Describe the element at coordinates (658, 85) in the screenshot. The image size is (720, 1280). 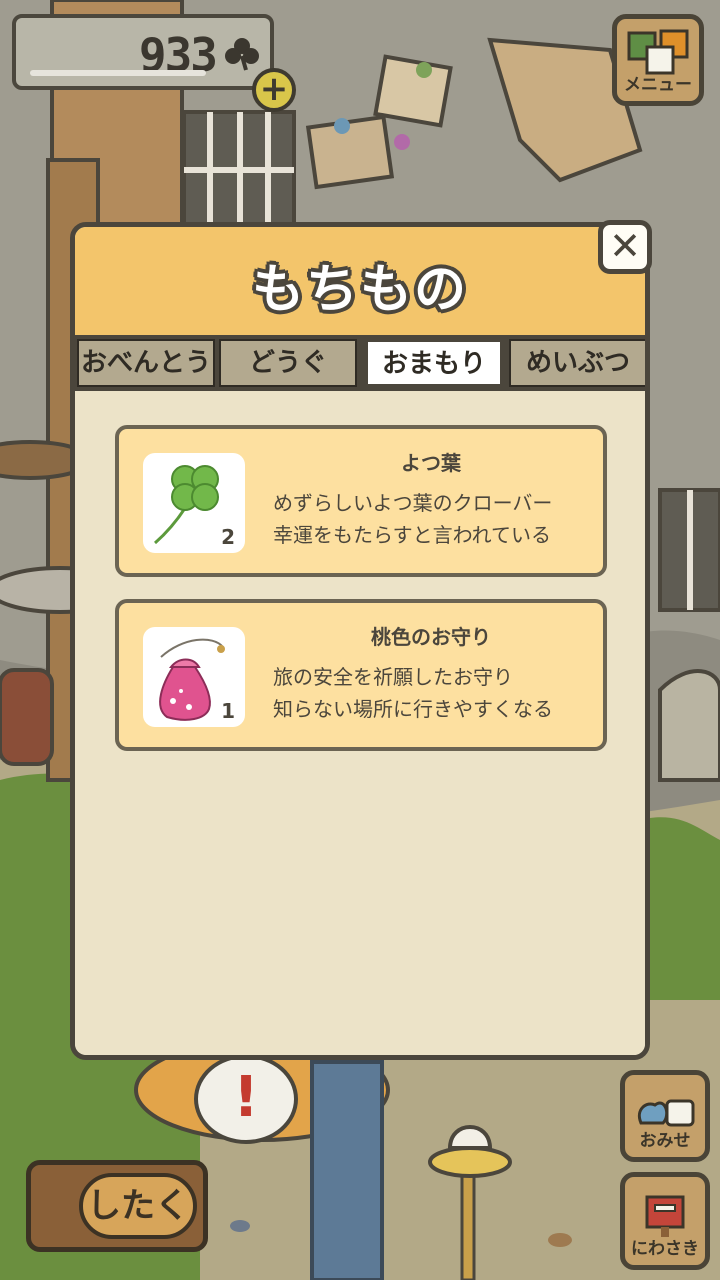
I see `menu-label: メニュー` at that location.